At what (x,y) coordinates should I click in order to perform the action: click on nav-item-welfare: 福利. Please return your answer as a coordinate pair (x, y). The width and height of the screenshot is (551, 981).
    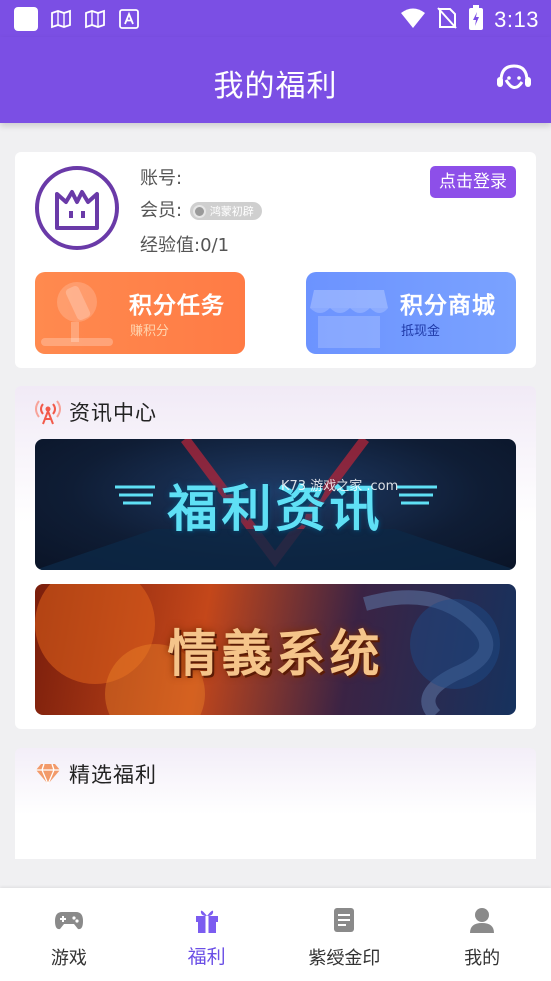
    Looking at the image, I should click on (207, 934).